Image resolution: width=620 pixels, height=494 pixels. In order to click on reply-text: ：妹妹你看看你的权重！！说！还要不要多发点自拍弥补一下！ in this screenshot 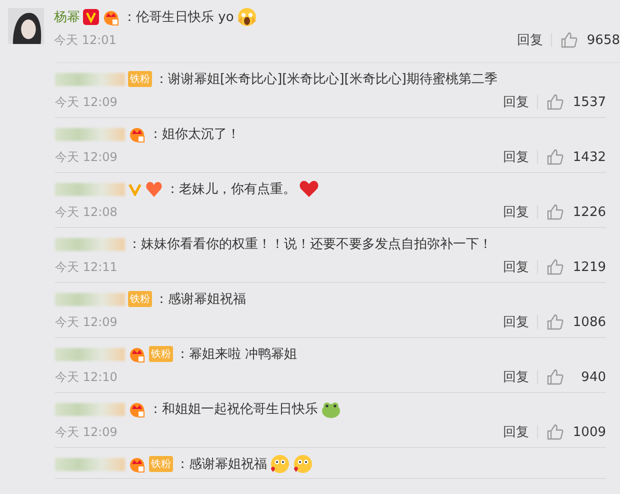, I will do `click(310, 244)`.